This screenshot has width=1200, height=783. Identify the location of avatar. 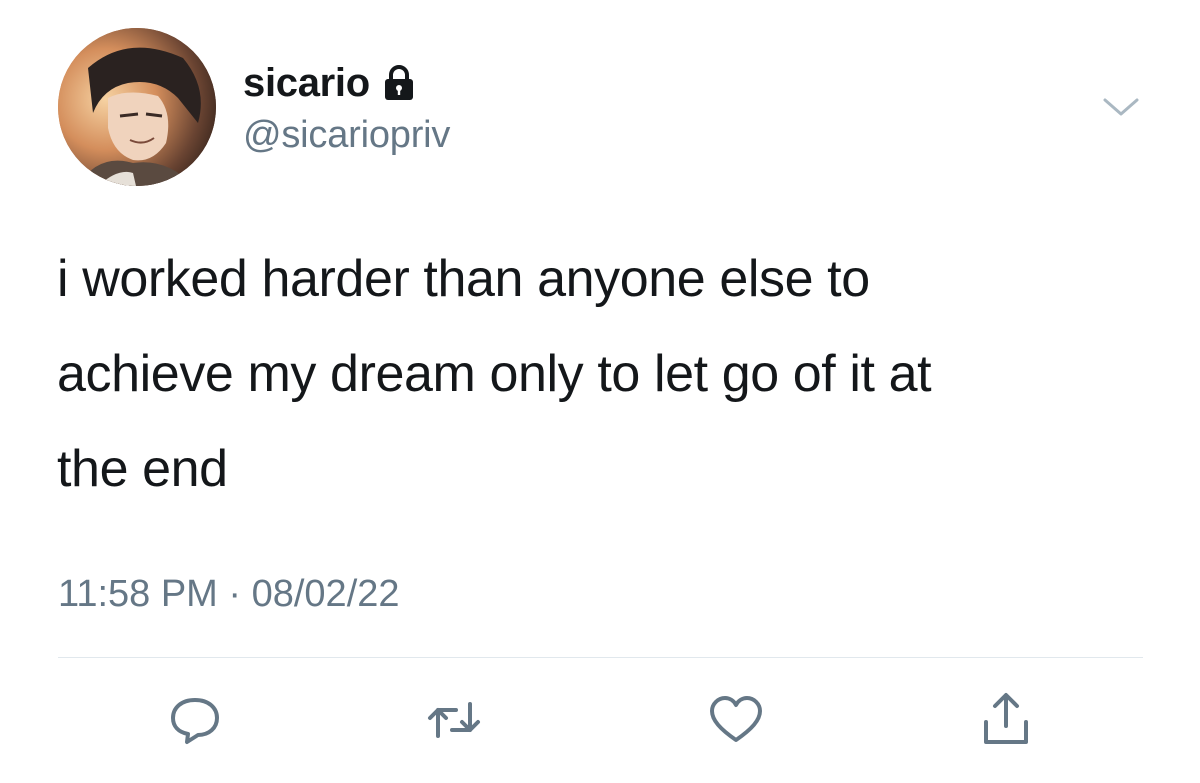
(137, 107).